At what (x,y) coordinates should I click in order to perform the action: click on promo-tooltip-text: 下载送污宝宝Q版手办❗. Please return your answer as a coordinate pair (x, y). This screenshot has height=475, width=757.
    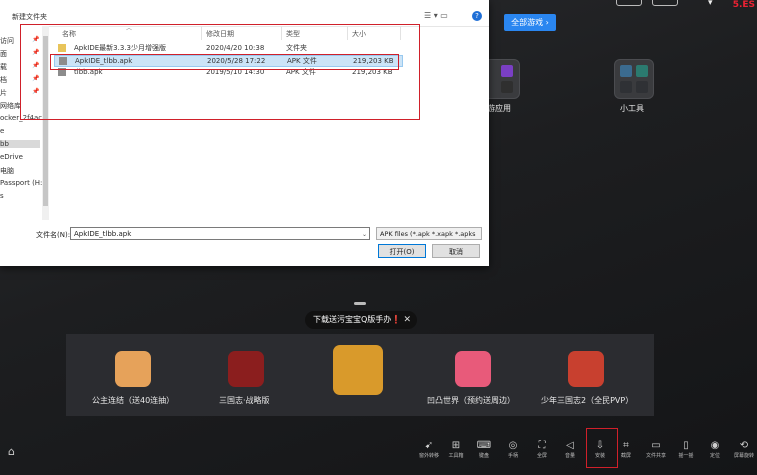
    Looking at the image, I should click on (357, 319).